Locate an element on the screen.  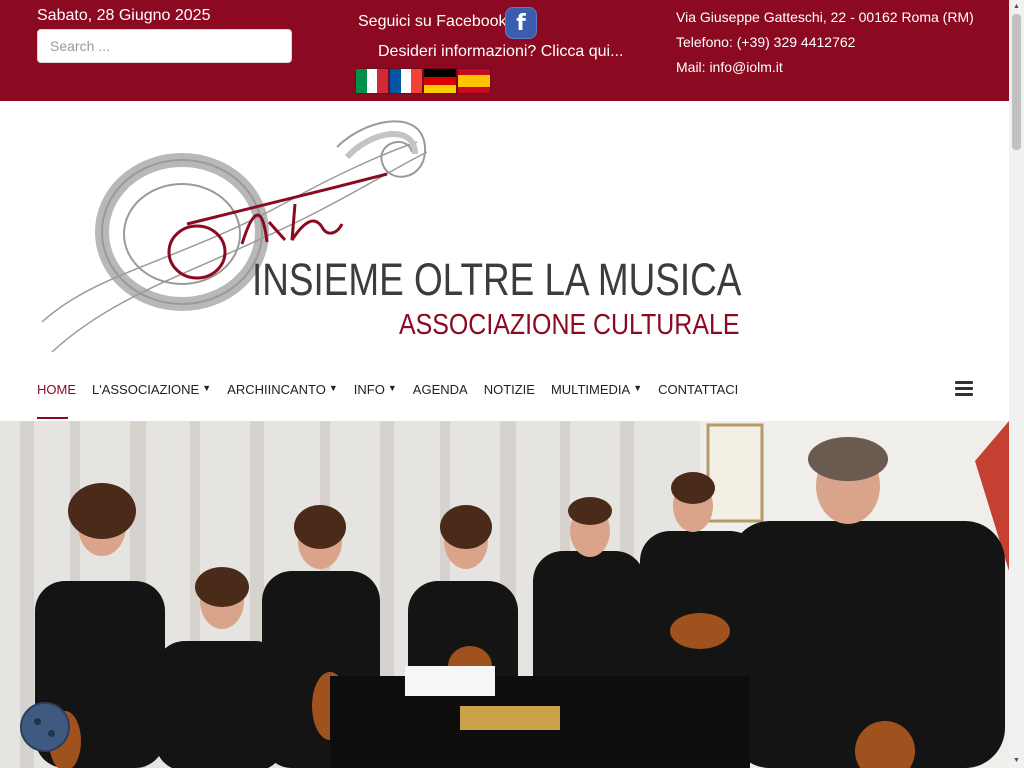
spanish-flag-icon is located at coordinates (474, 81).